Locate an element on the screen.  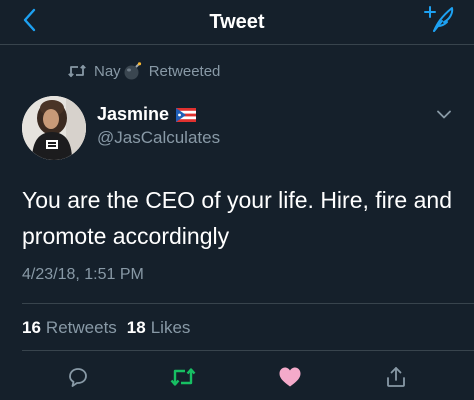
likes-stat: 18 Likes is located at coordinates (159, 328).